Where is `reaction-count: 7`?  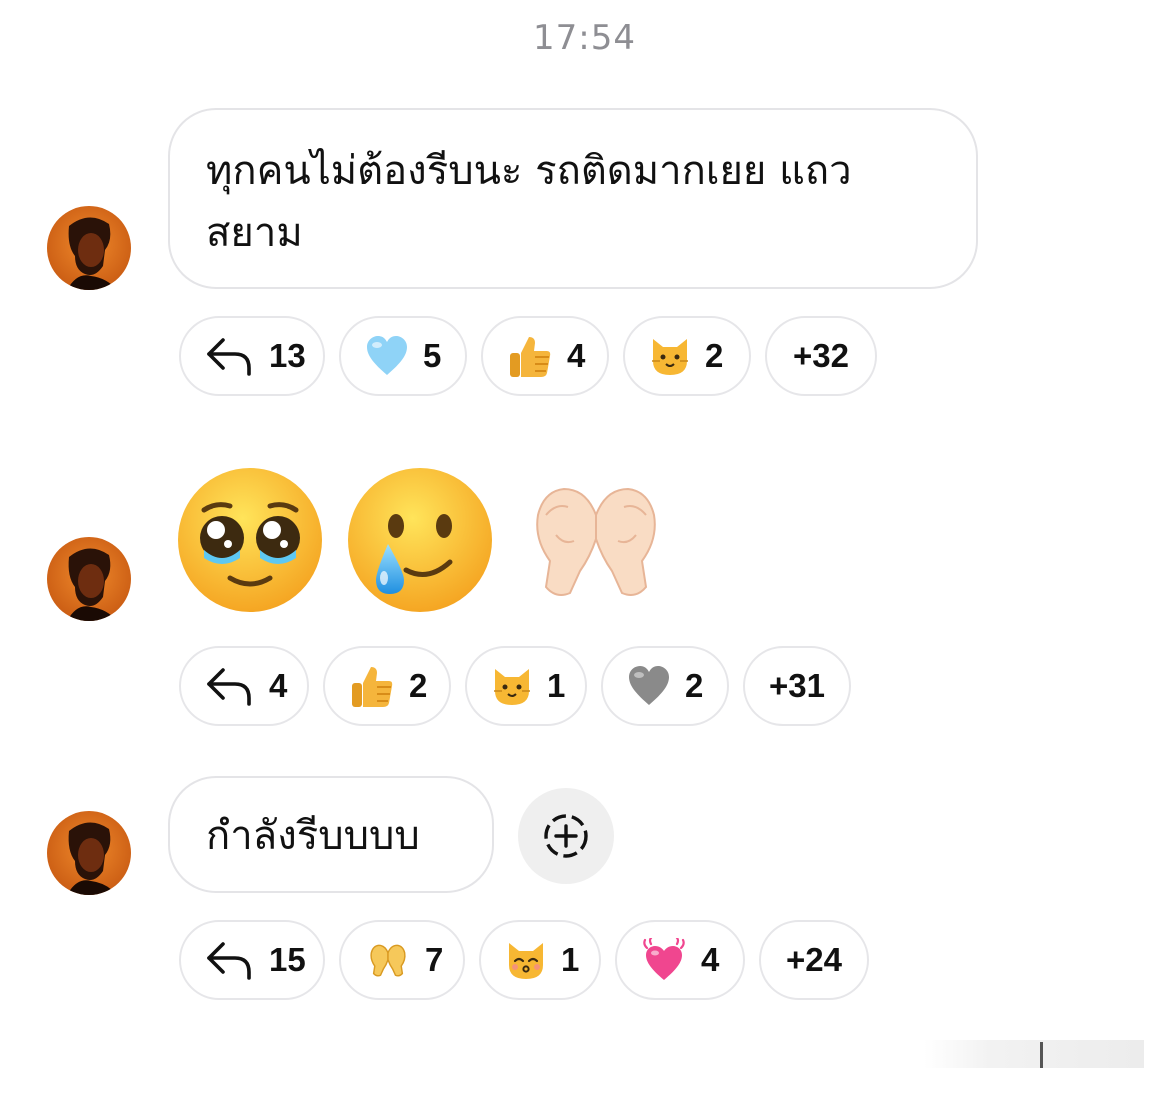
reaction-count: 7 is located at coordinates (434, 959).